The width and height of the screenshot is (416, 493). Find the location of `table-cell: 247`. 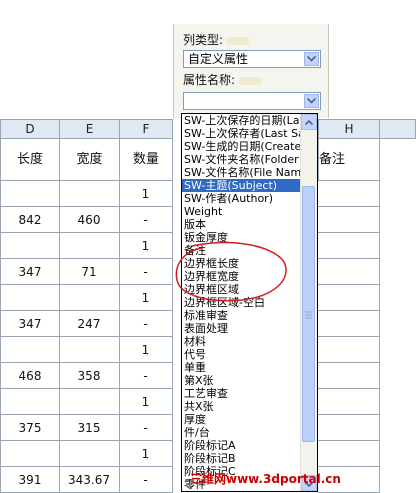

table-cell: 247 is located at coordinates (89, 324).